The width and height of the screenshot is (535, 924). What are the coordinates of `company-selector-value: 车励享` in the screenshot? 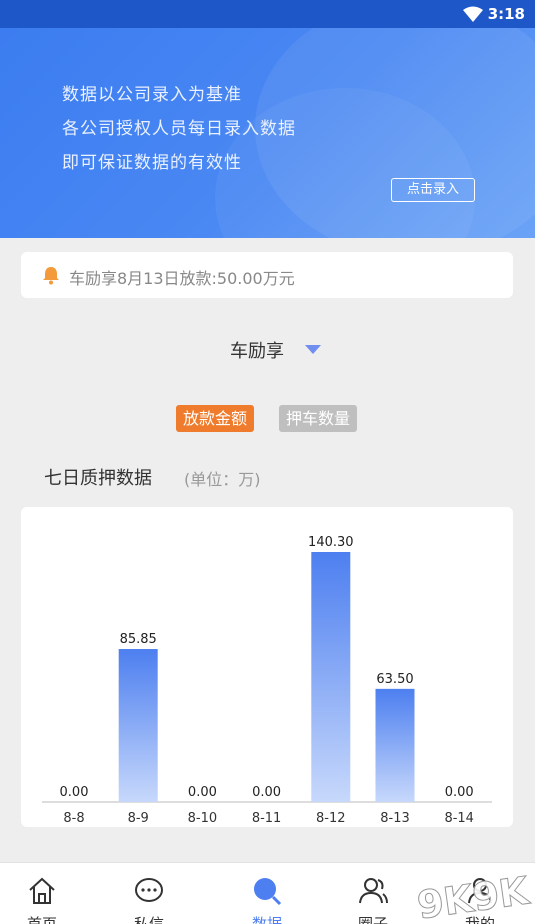 It's located at (257, 351).